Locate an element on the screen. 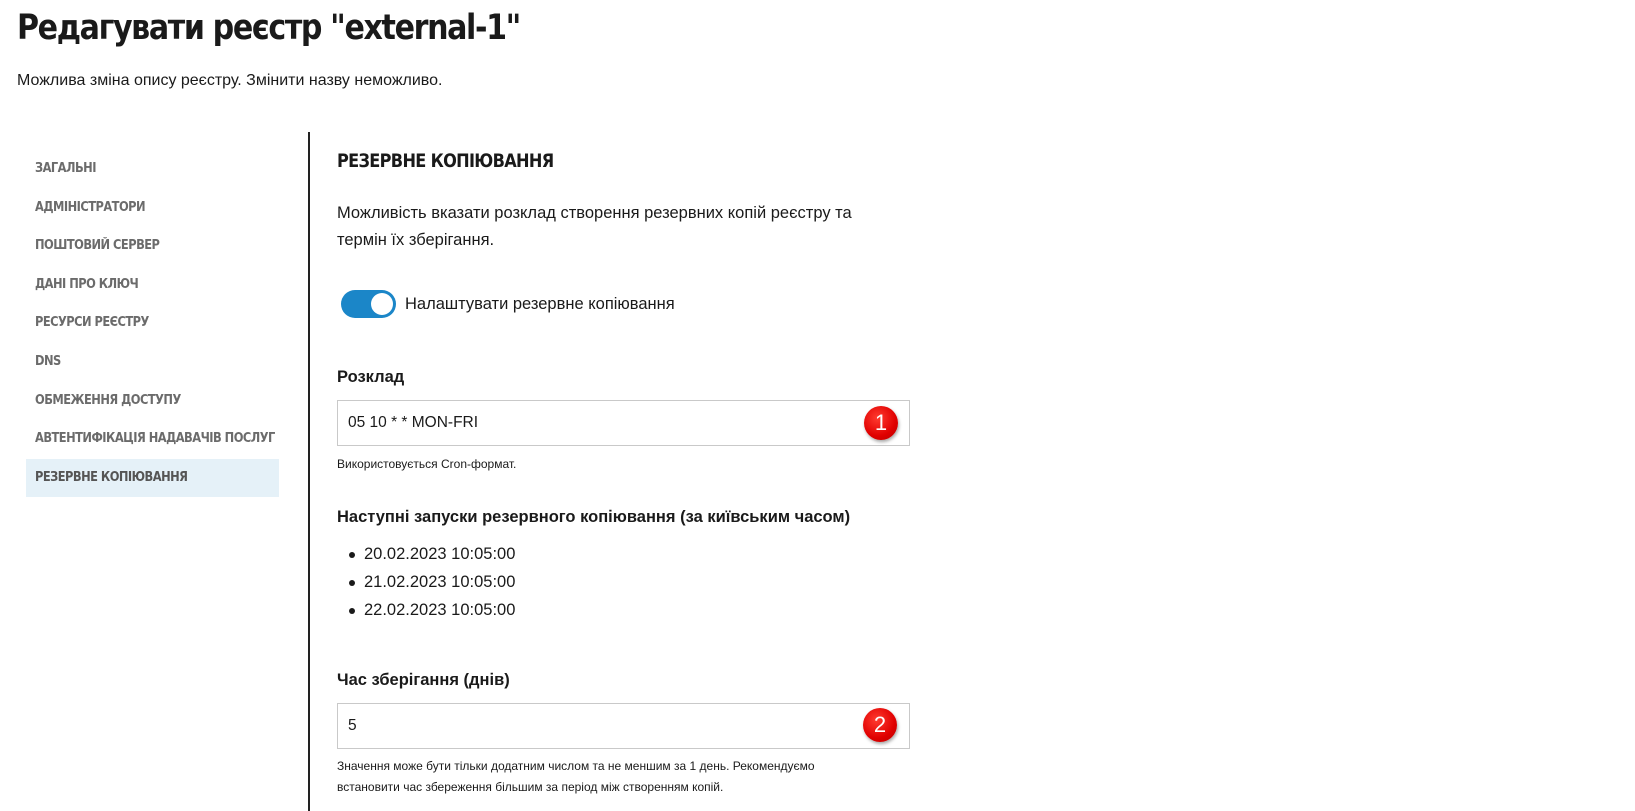  sidebar-item-label: АДМІНІСТРАТОРИ is located at coordinates (90, 207).